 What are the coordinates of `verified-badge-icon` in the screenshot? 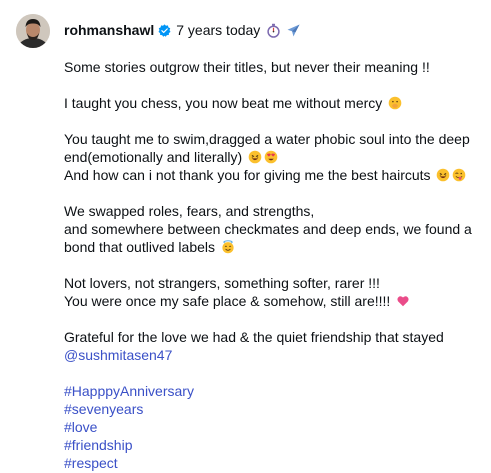 It's located at (164, 30).